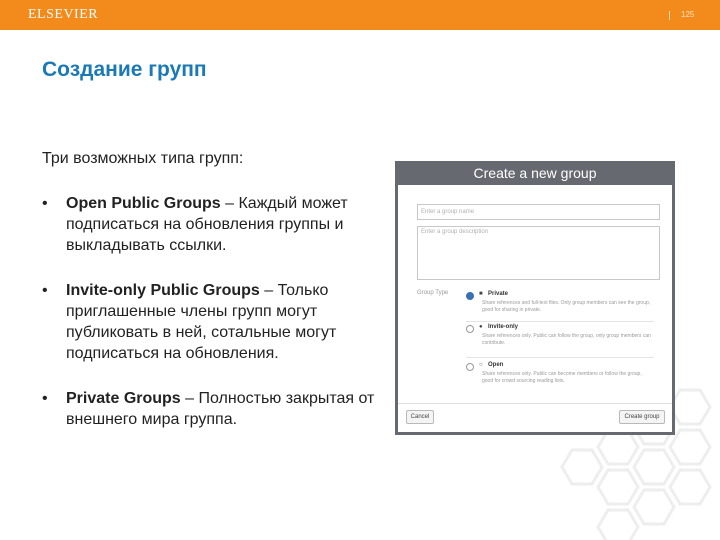  Describe the element at coordinates (470, 296) in the screenshot. I see `radio-private` at that location.